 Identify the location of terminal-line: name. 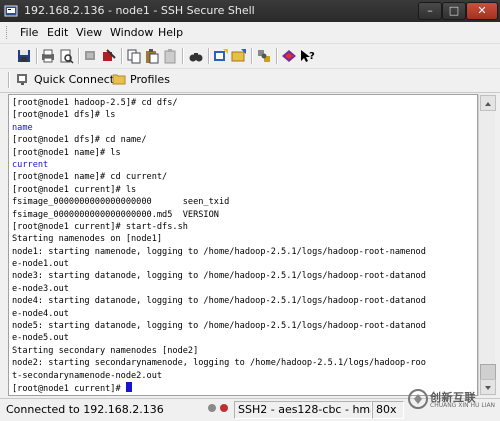
(22, 127).